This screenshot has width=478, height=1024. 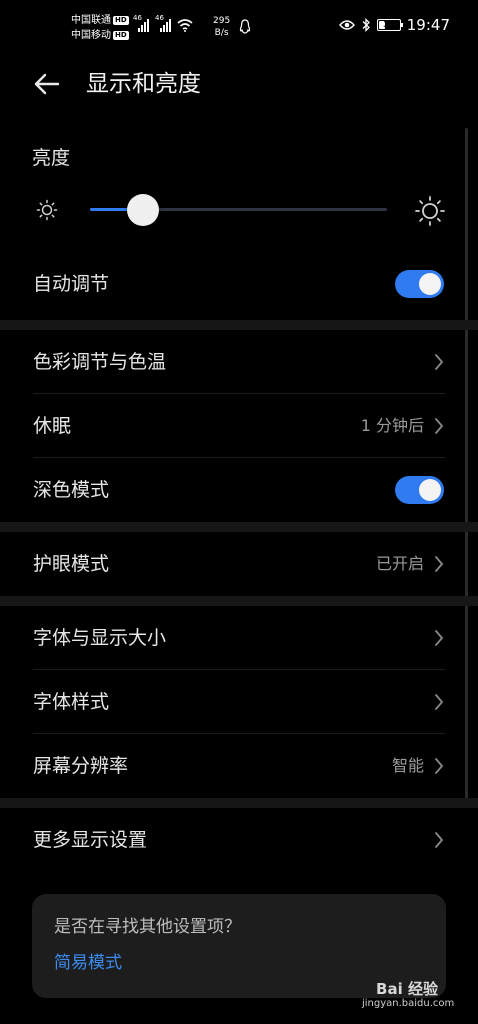 What do you see at coordinates (81, 766) in the screenshot?
I see `resolution-label: 屏幕分辨率` at bounding box center [81, 766].